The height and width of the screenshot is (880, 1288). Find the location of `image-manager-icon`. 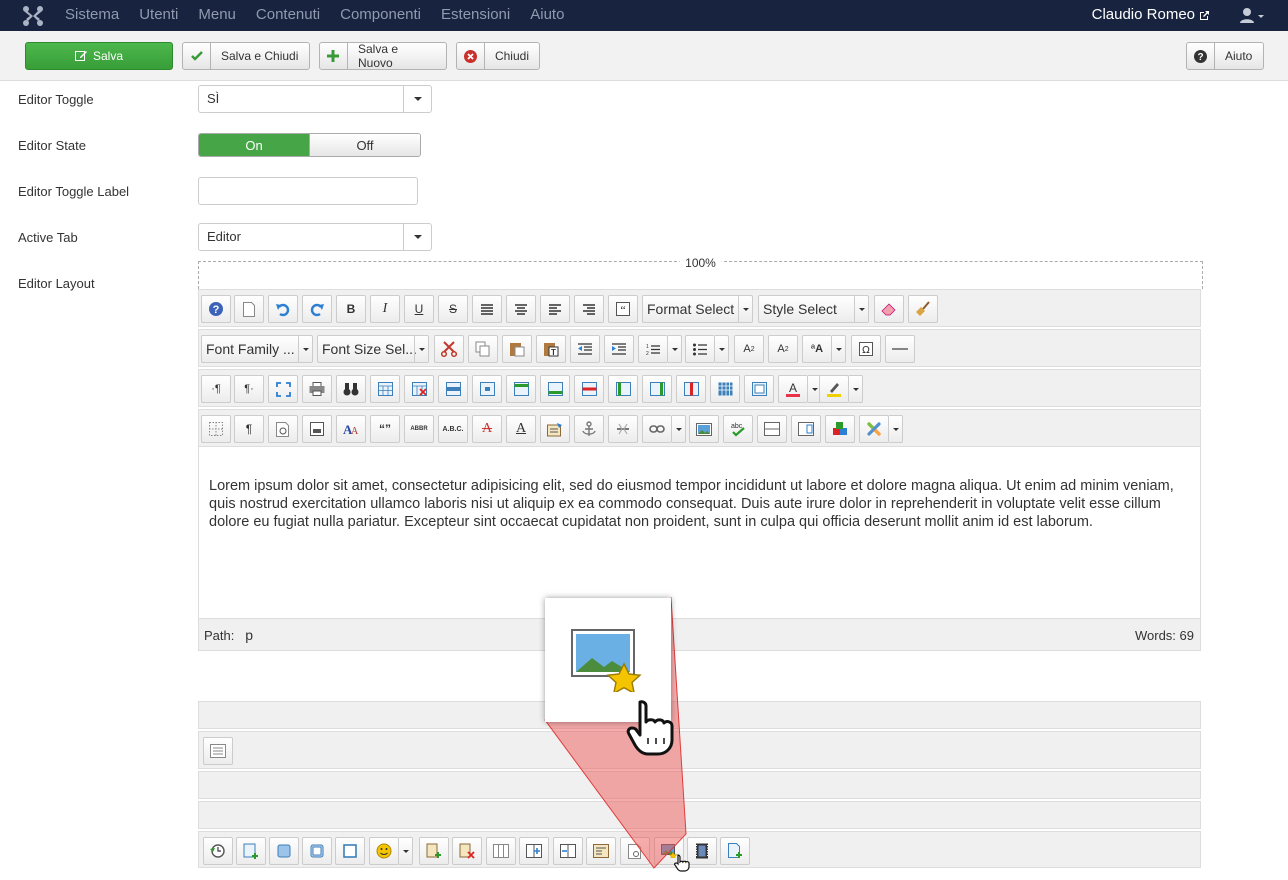

image-manager-icon is located at coordinates (606, 660).